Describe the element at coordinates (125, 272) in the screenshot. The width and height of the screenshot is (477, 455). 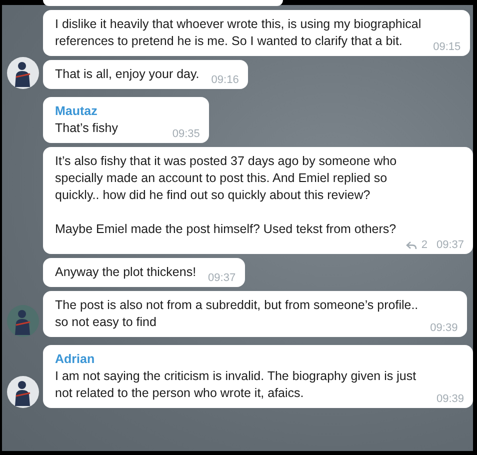
I see `message-text: Anyway the plot thickens!` at that location.